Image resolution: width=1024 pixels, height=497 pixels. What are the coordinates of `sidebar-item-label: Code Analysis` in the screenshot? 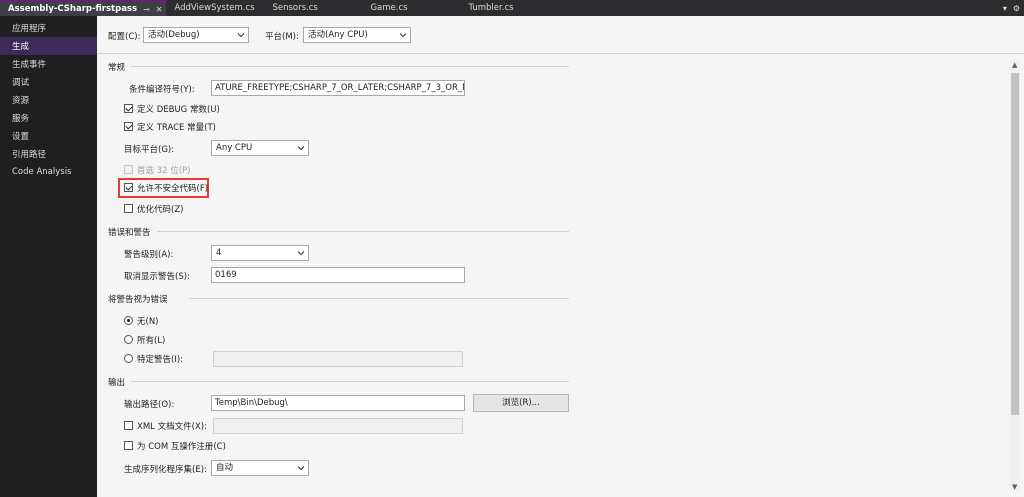 It's located at (42, 172).